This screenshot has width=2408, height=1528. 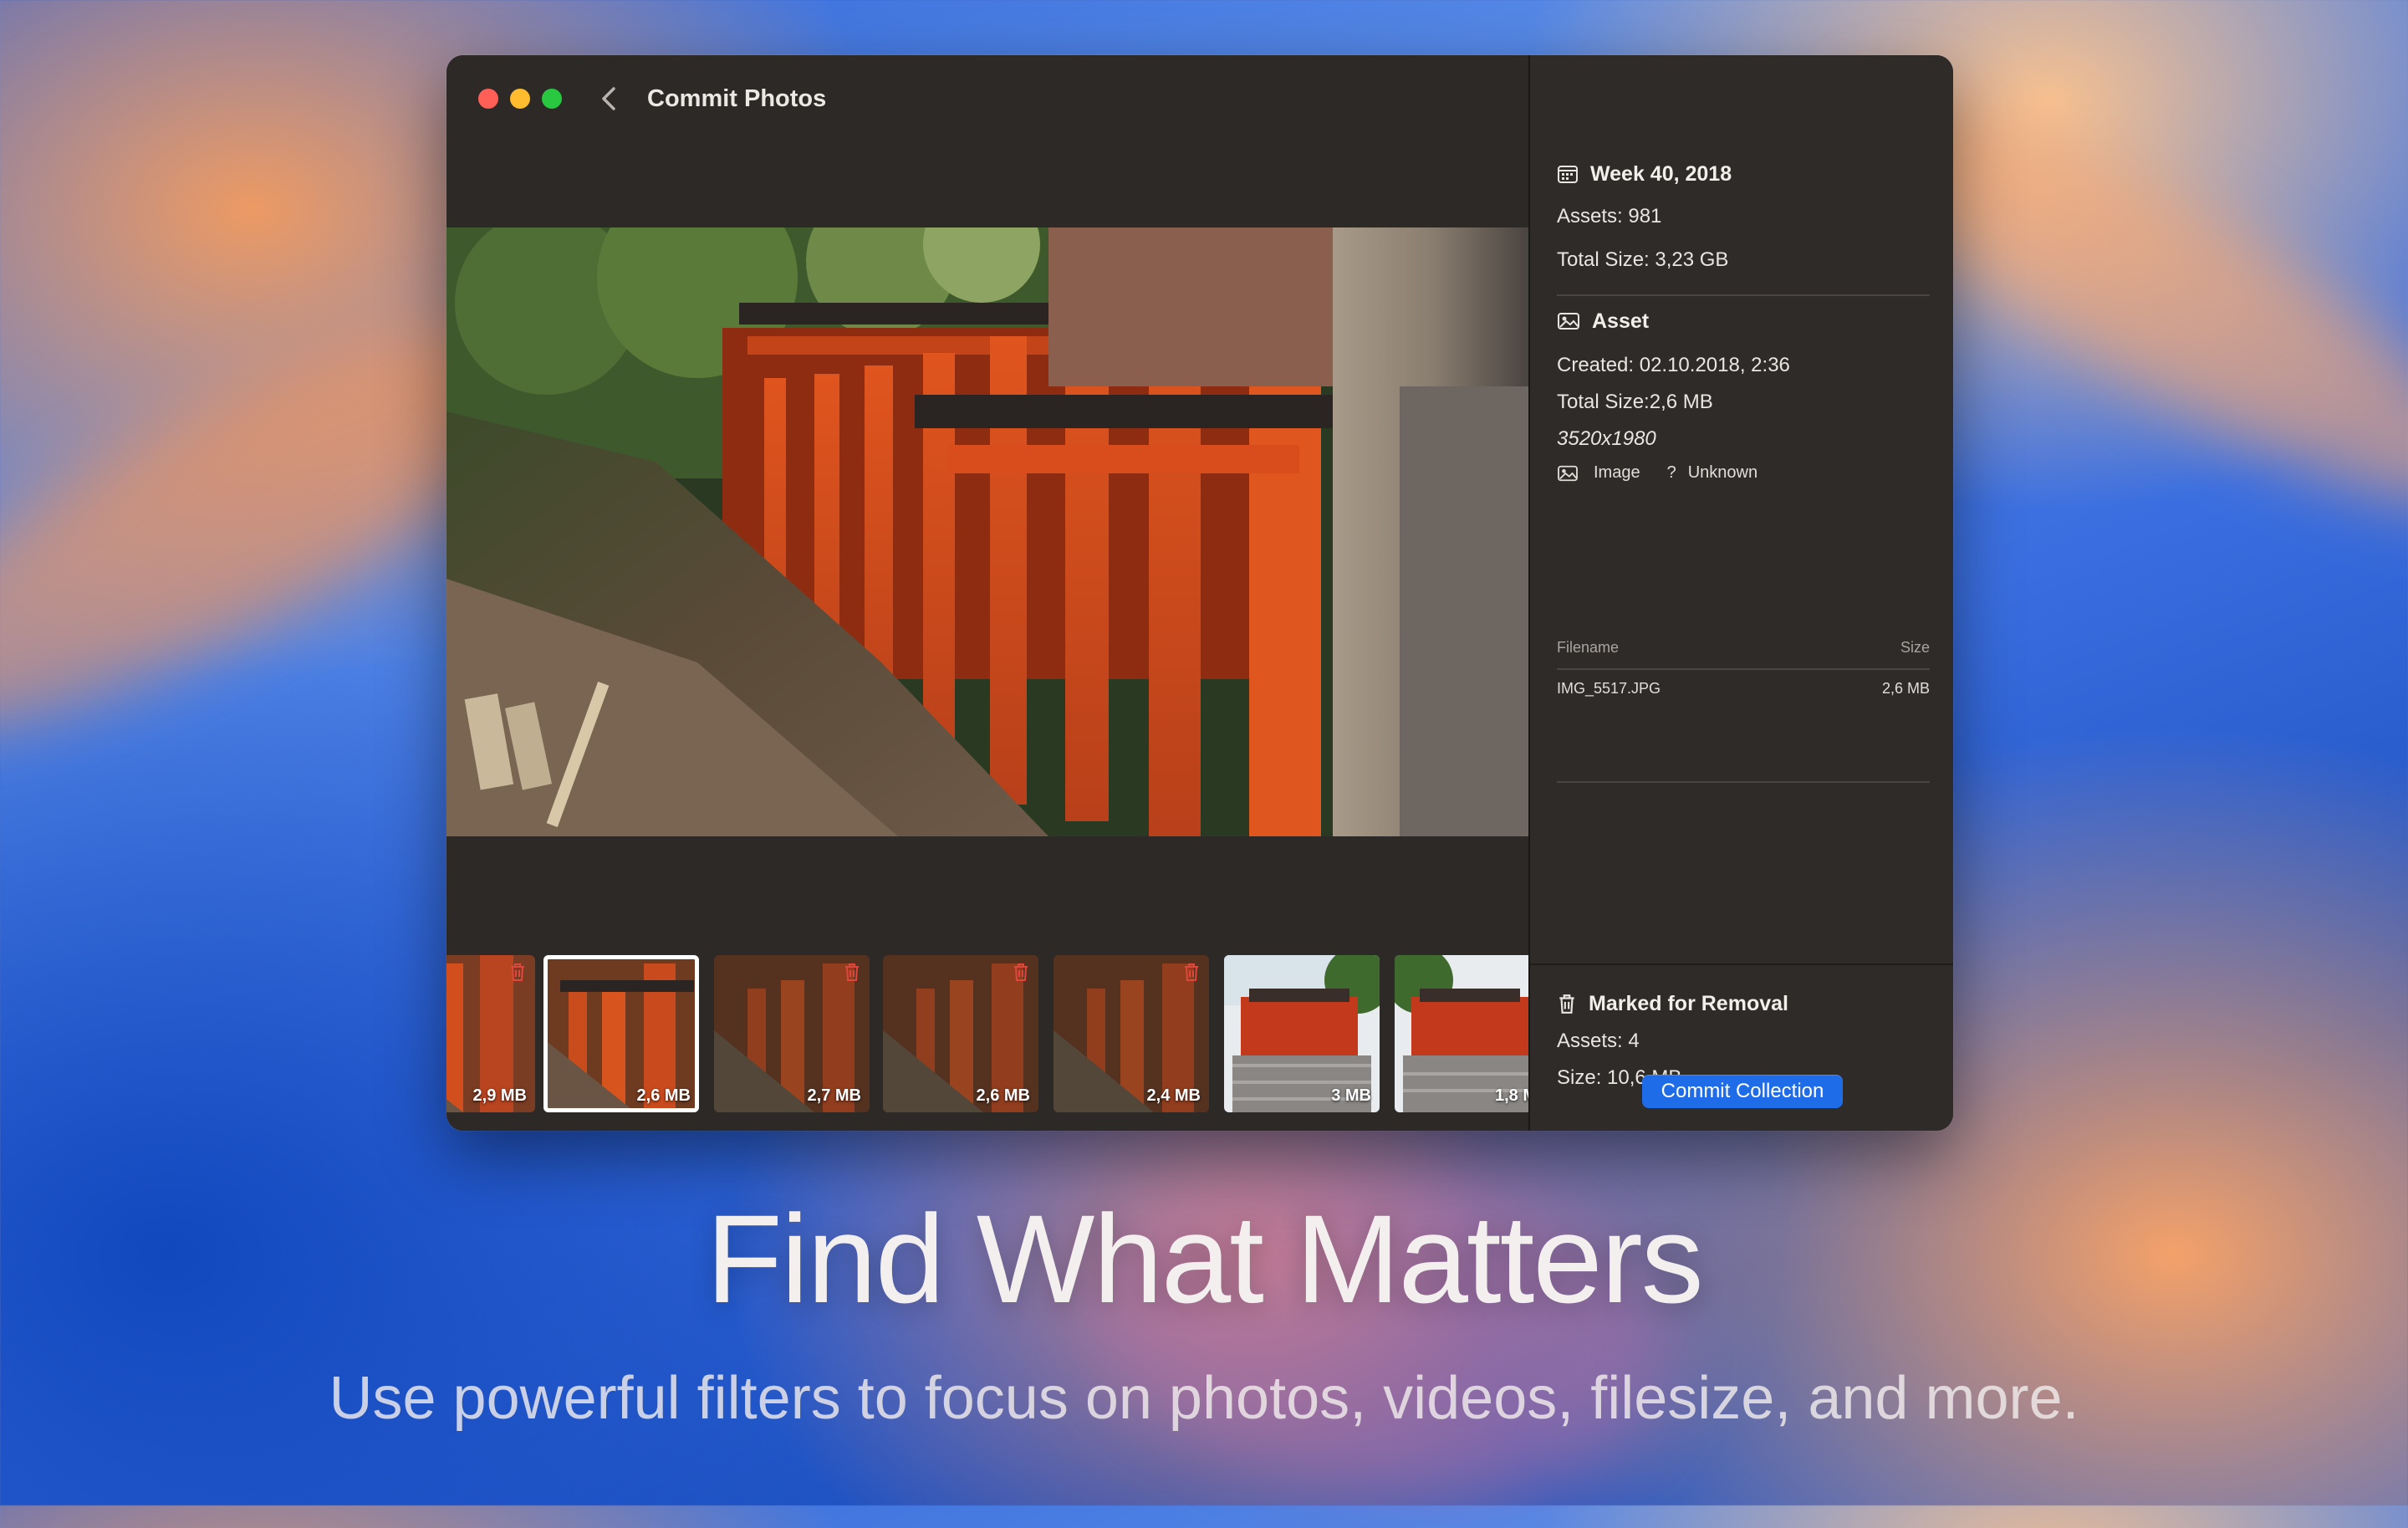 I want to click on asset-title: Asset, so click(x=1621, y=321).